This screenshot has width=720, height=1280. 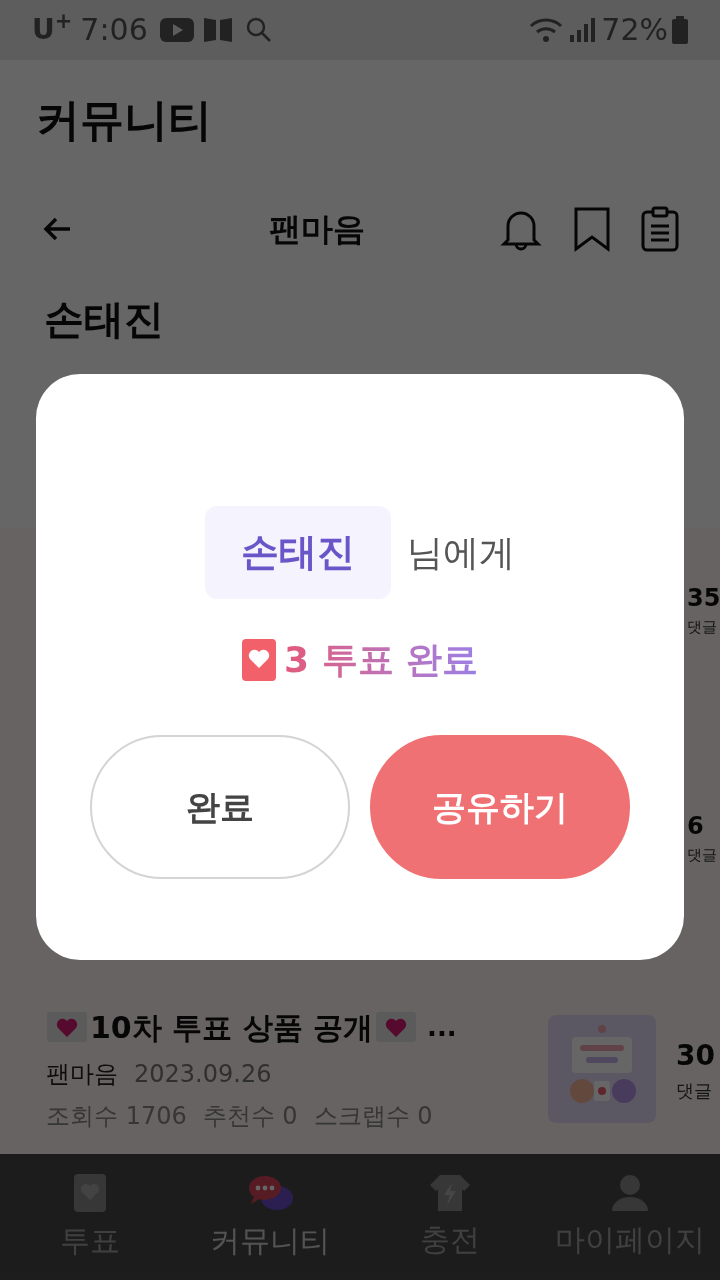 What do you see at coordinates (695, 1055) in the screenshot?
I see `comment-count: 30` at bounding box center [695, 1055].